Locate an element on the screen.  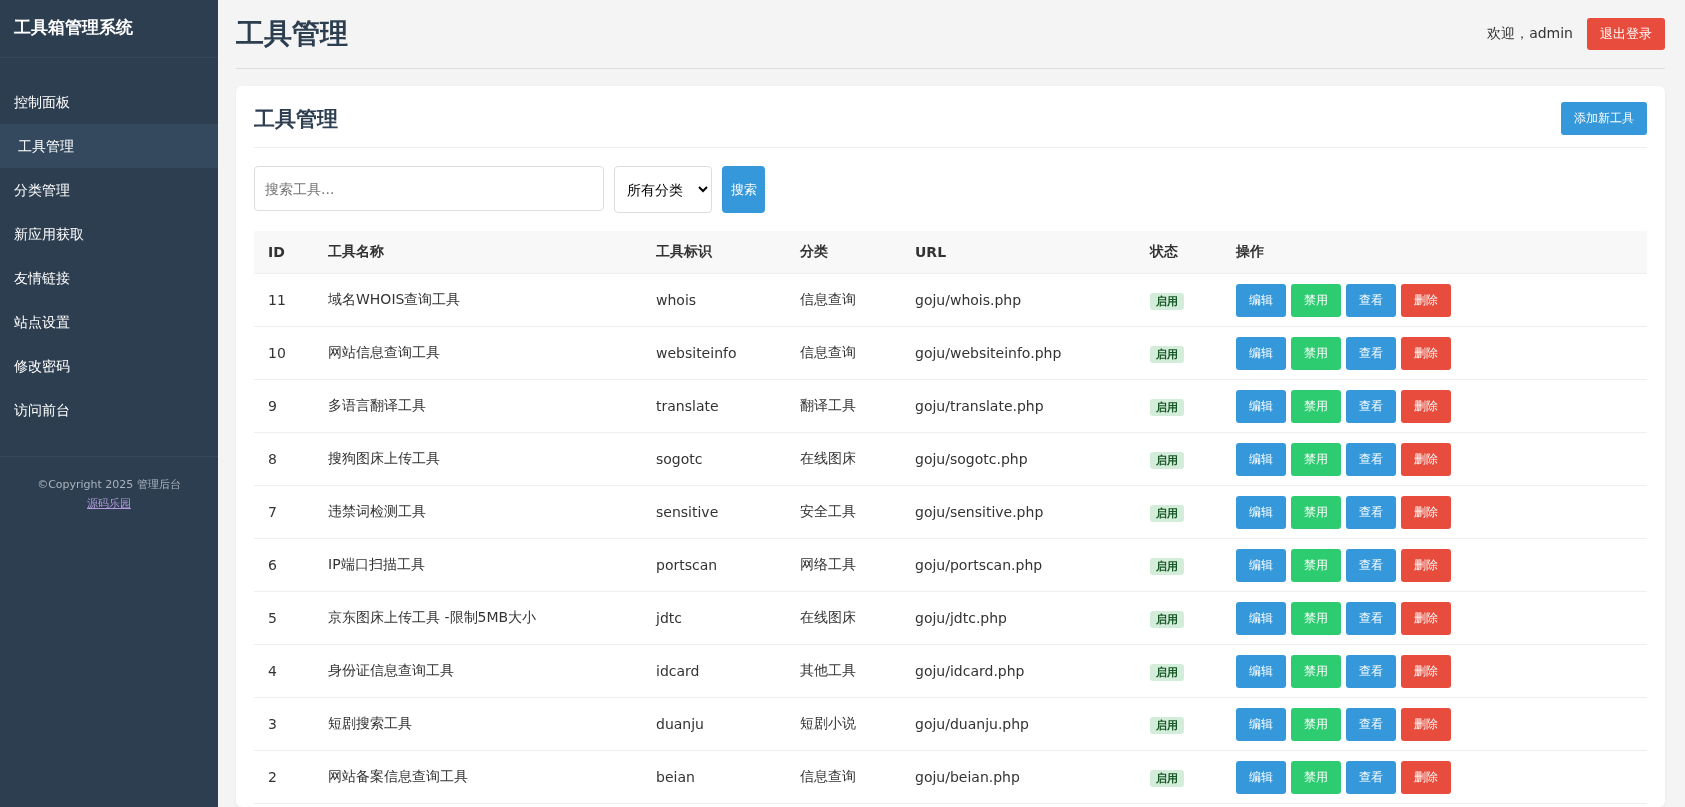
table-cell: 翻译工具 is located at coordinates (843, 406).